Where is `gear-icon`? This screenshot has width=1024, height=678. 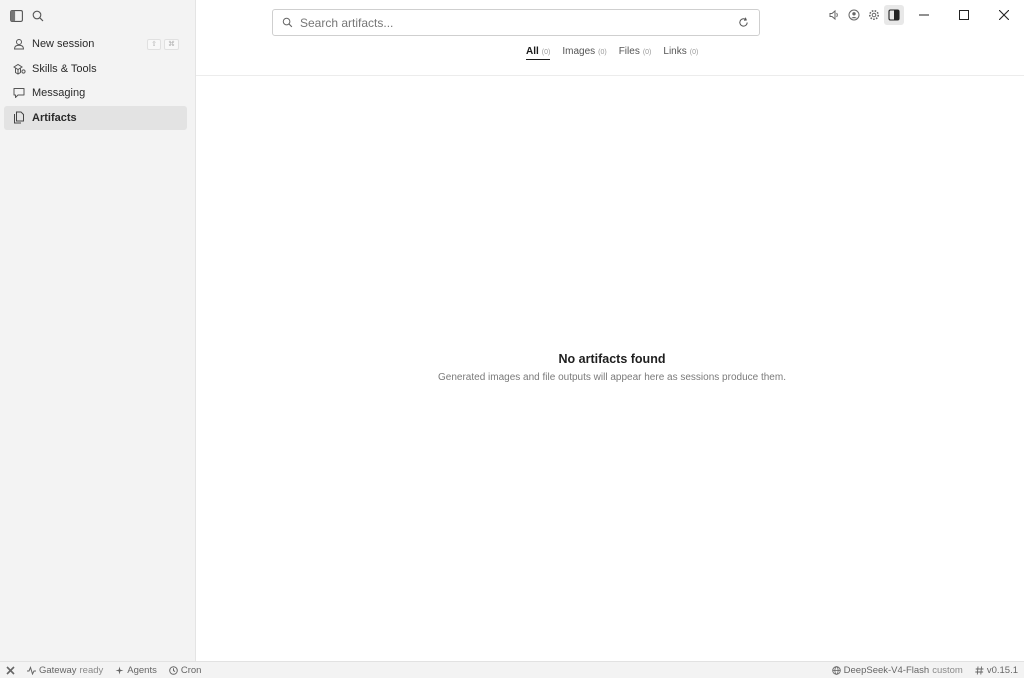
gear-icon is located at coordinates (874, 15).